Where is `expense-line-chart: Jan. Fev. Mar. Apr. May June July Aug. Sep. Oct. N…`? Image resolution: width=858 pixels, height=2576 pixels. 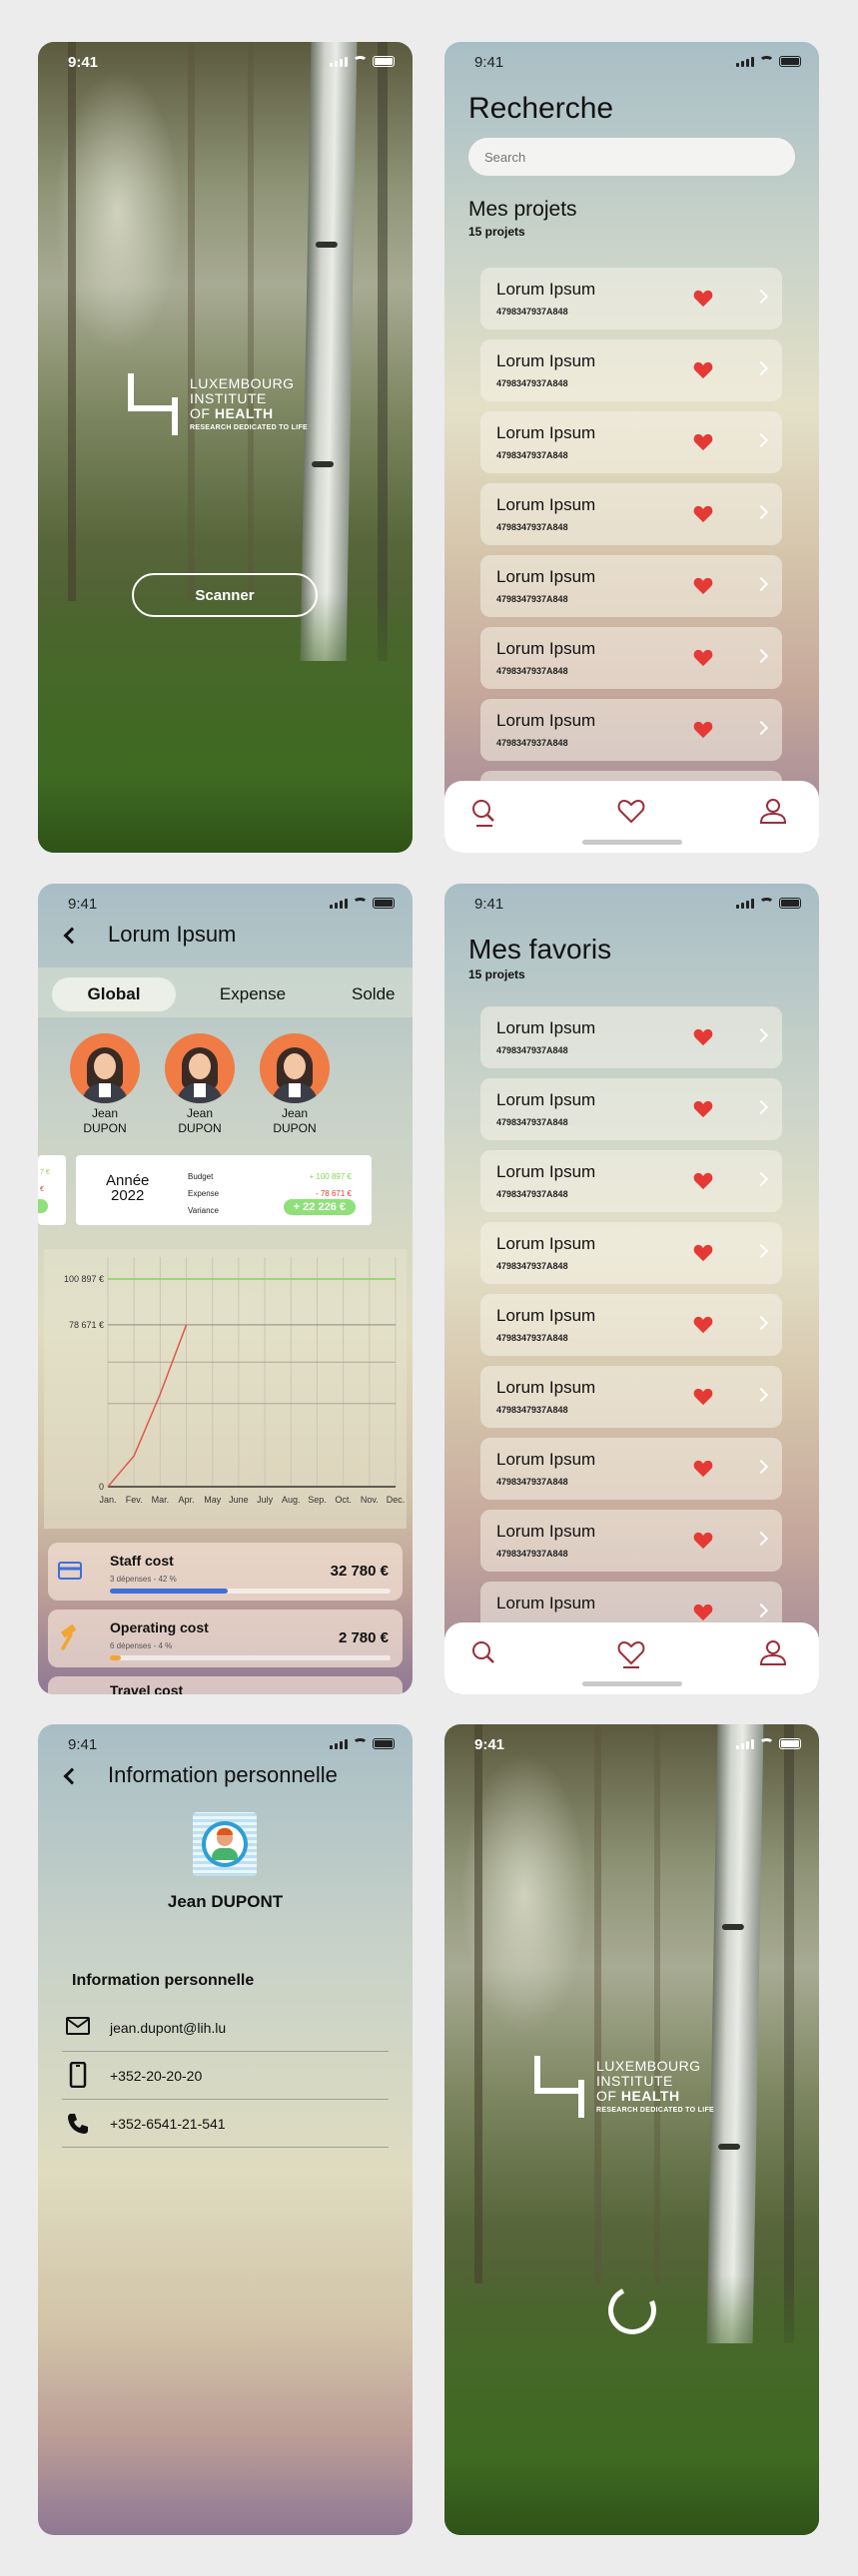
expense-line-chart: Jan. Fev. Mar. Apr. May June July Aug. Sep. Oct. N… is located at coordinates (234, 1381).